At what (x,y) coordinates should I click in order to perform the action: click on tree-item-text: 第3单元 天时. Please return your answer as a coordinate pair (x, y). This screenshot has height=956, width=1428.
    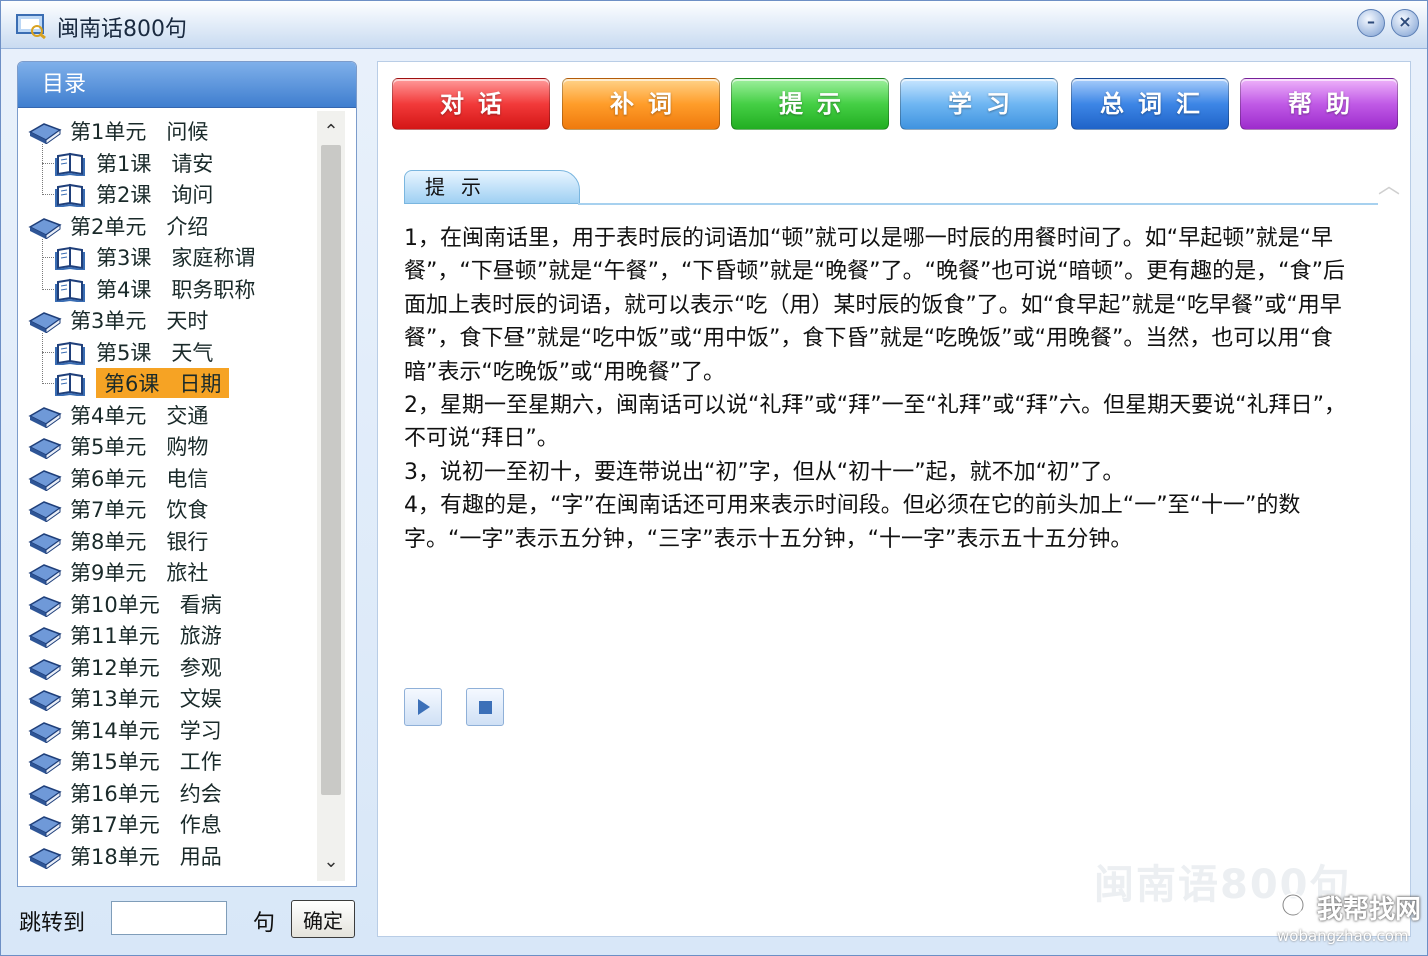
    Looking at the image, I should click on (139, 320).